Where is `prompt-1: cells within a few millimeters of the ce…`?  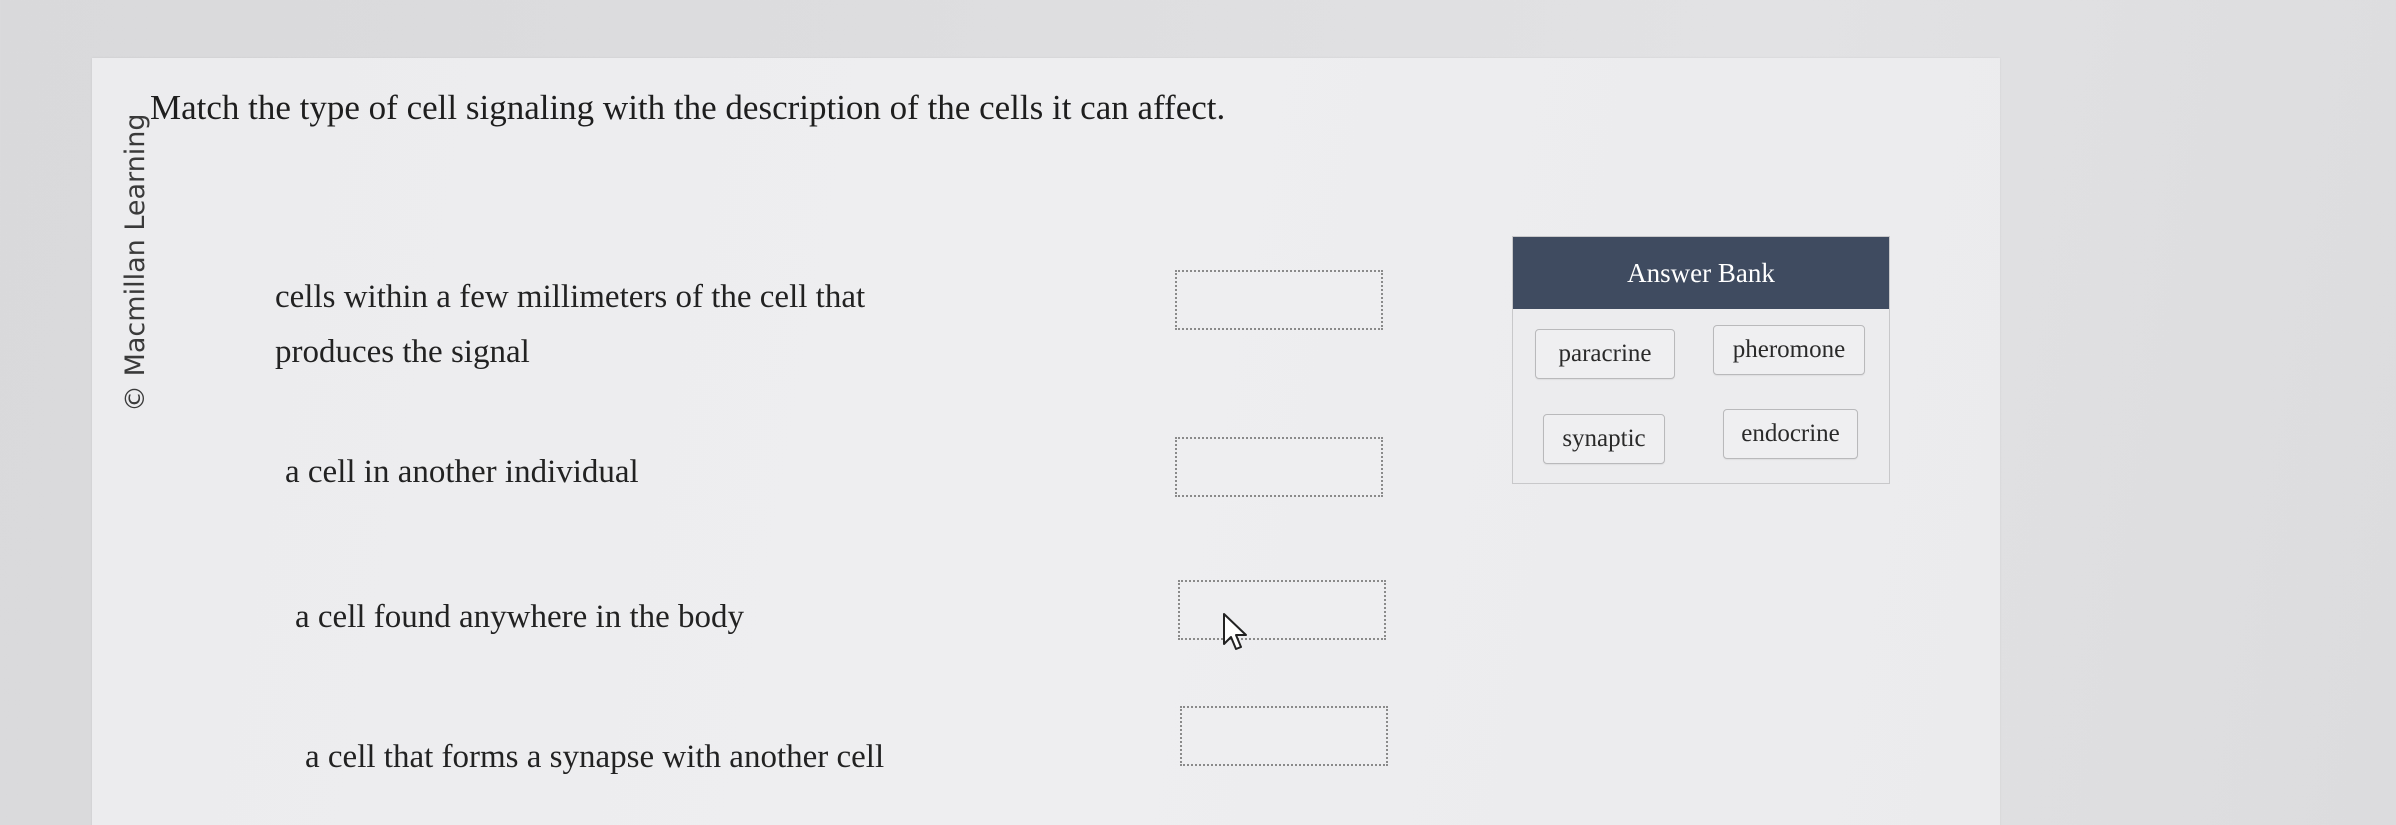 prompt-1: cells within a few millimeters of the ce… is located at coordinates (625, 325).